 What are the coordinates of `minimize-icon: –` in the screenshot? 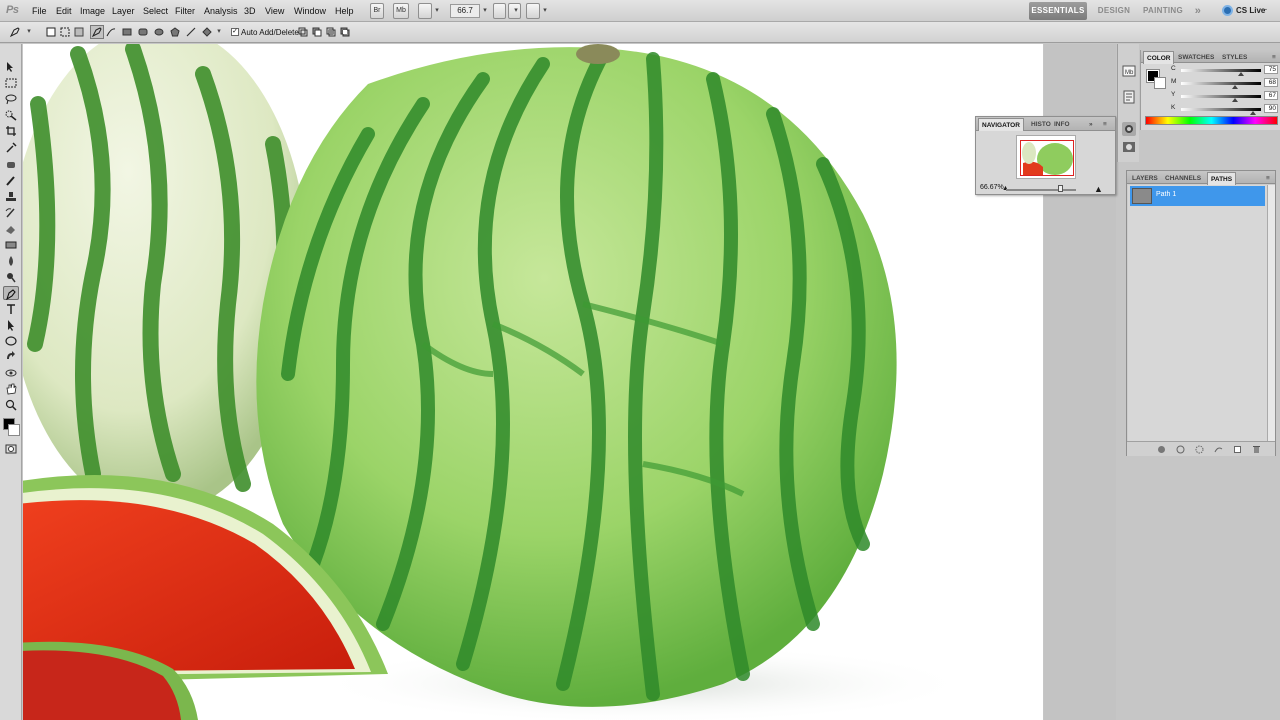 It's located at (1264, 10).